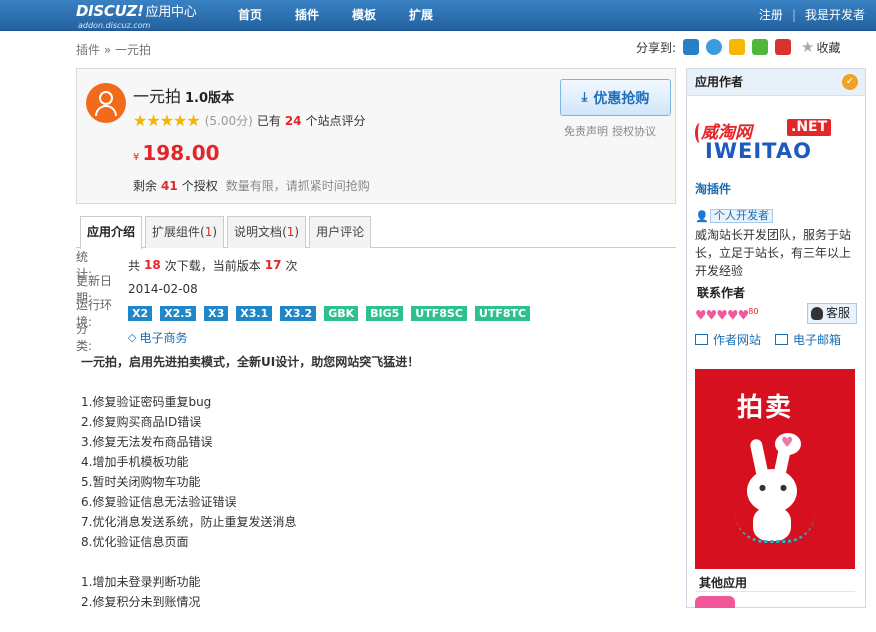 The image size is (876, 632). I want to click on tab-bar: 应用介绍 扩展组件(1) 说明文档(1) 用户评论, so click(376, 232).